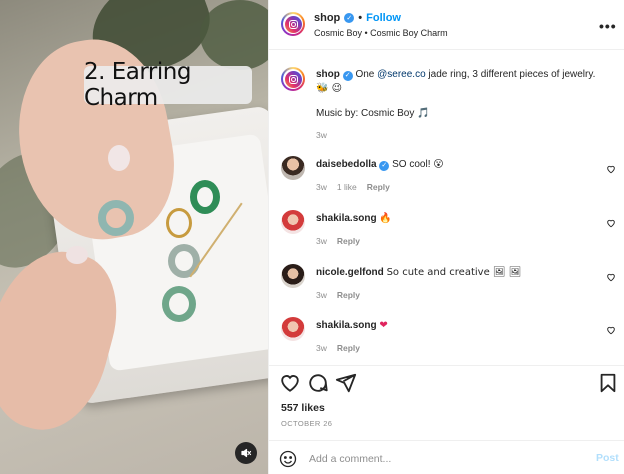 This screenshot has height=474, width=624. Describe the element at coordinates (346, 164) in the screenshot. I see `comment-username: daisebedolla` at that location.